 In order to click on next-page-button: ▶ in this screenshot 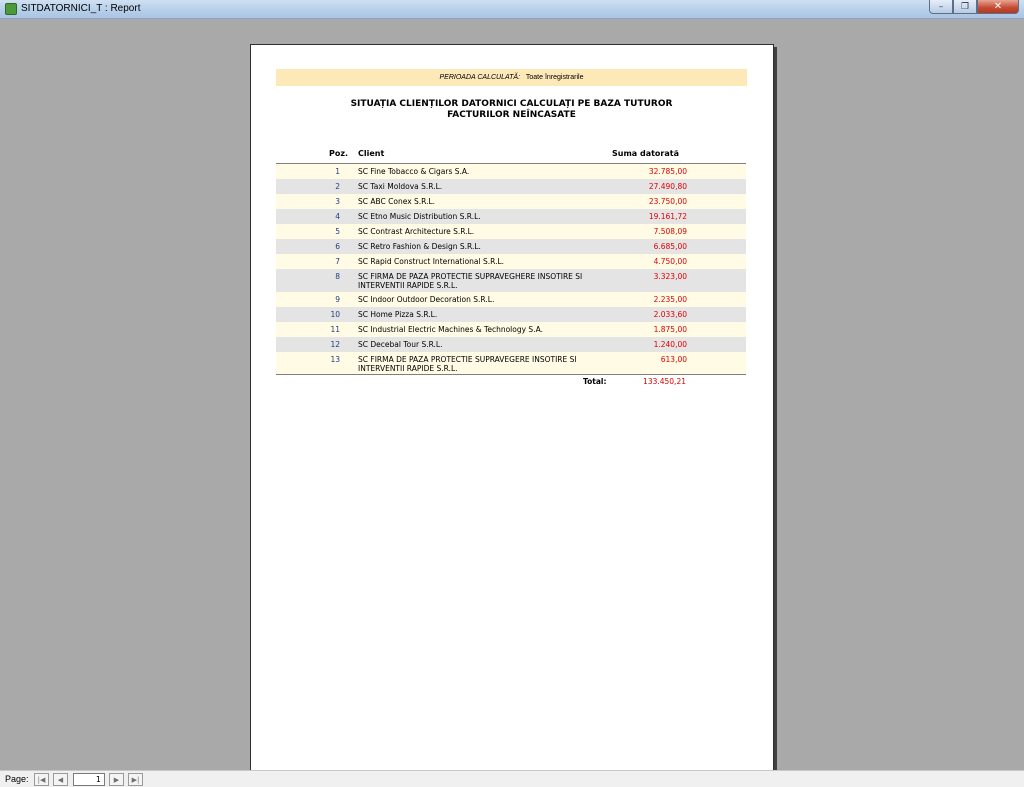, I will do `click(116, 779)`.